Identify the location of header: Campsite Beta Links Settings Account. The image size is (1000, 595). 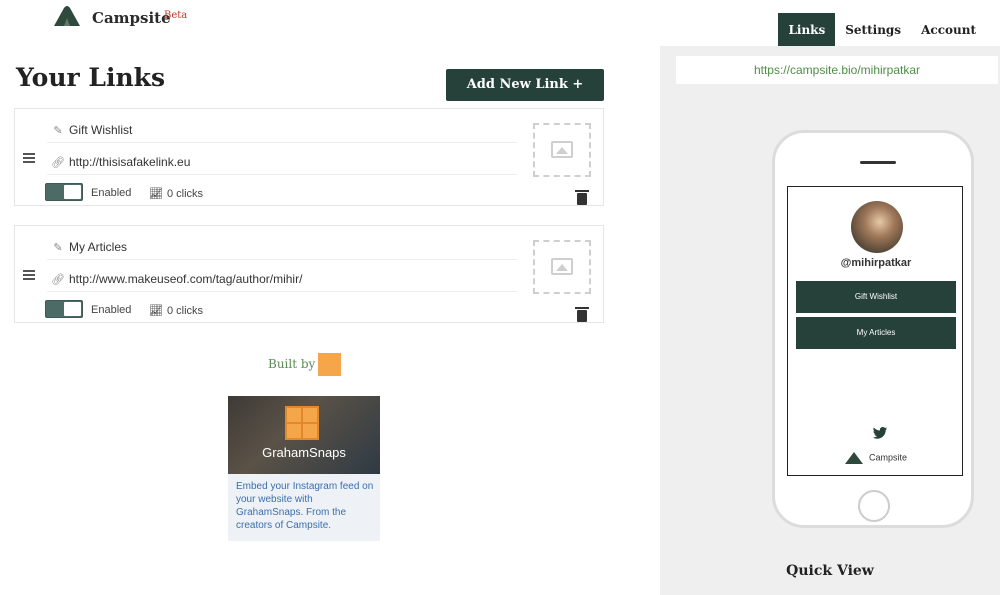
(500, 23).